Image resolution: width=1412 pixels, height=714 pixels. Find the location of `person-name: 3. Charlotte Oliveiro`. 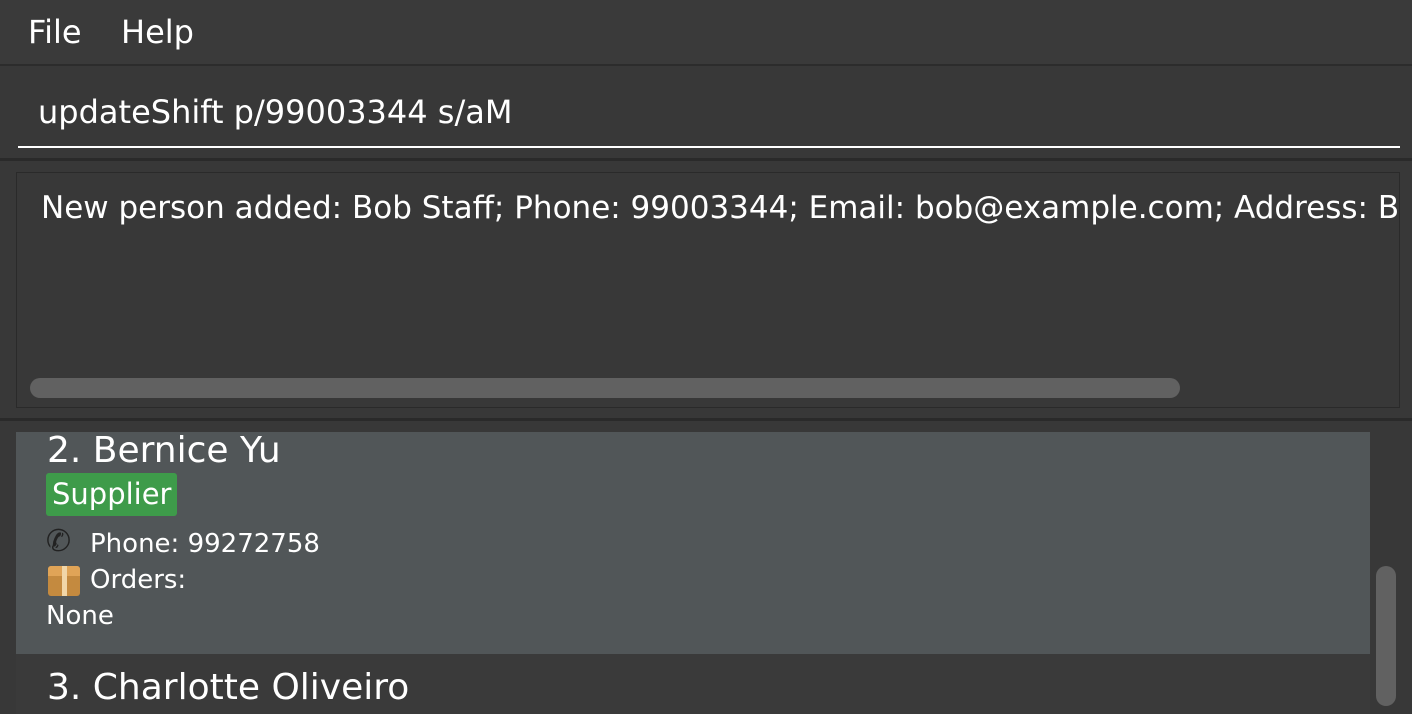

person-name: 3. Charlotte Oliveiro is located at coordinates (228, 687).